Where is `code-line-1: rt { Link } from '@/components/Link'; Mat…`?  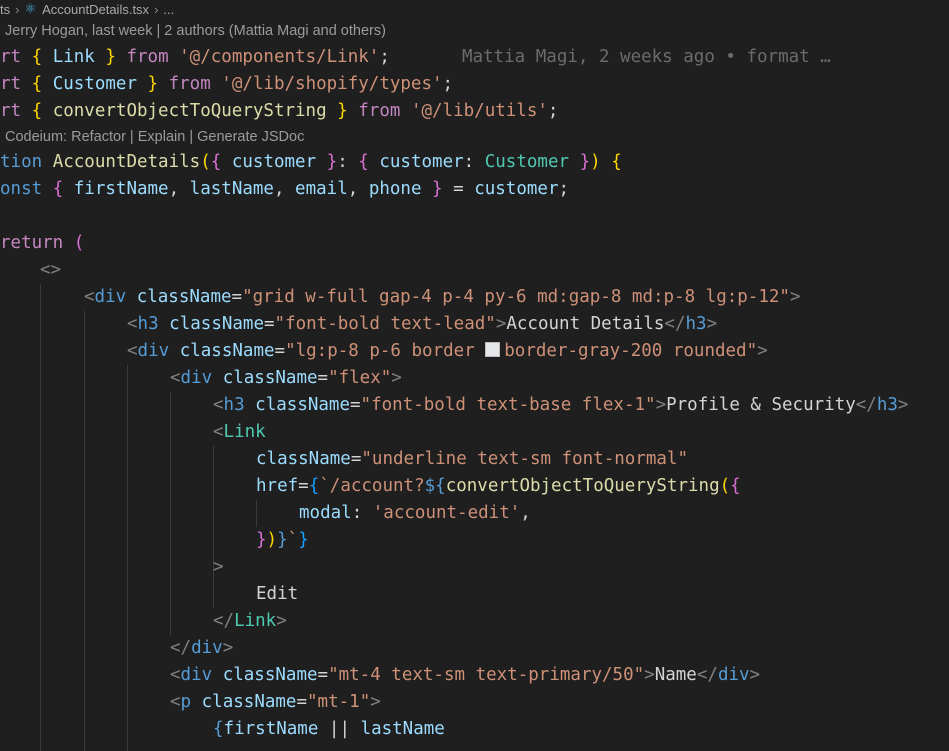
code-line-1: rt { Link } from '@/components/Link'; Mat… is located at coordinates (415, 57).